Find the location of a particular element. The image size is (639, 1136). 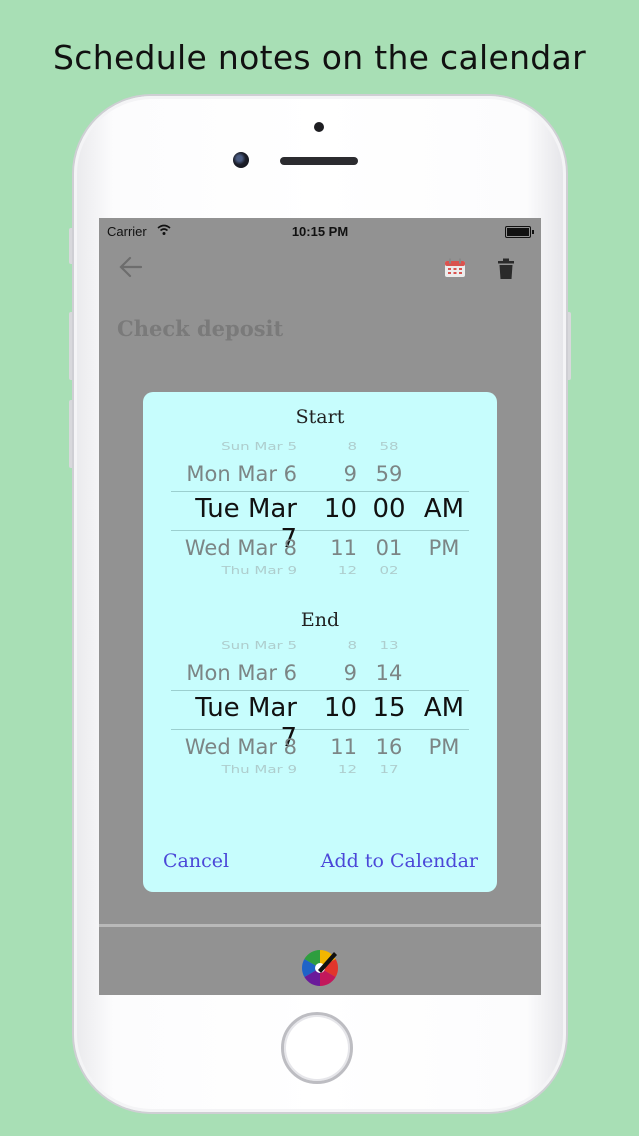

proximity-sensor is located at coordinates (319, 127).